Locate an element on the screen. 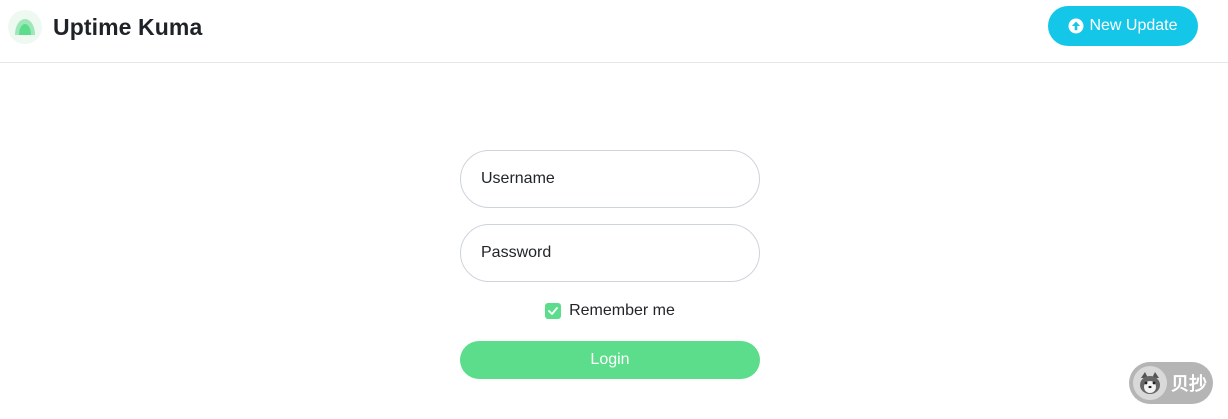 This screenshot has width=1228, height=419. watermark-text: 贝抄 is located at coordinates (1189, 384).